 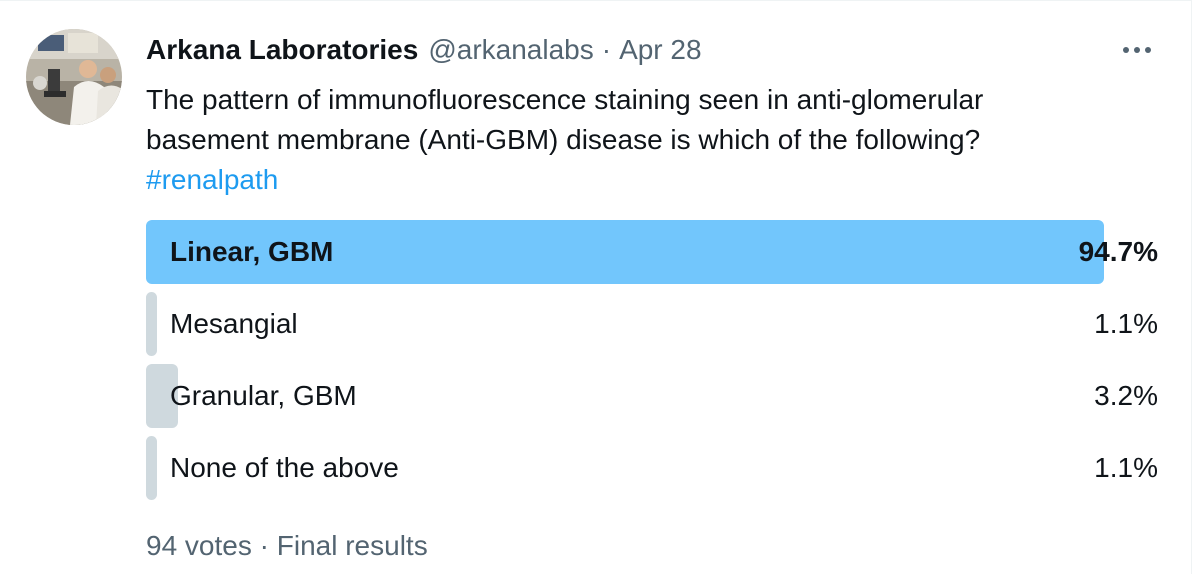 What do you see at coordinates (252, 251) in the screenshot?
I see `poll-option-label: Linear, GBM` at bounding box center [252, 251].